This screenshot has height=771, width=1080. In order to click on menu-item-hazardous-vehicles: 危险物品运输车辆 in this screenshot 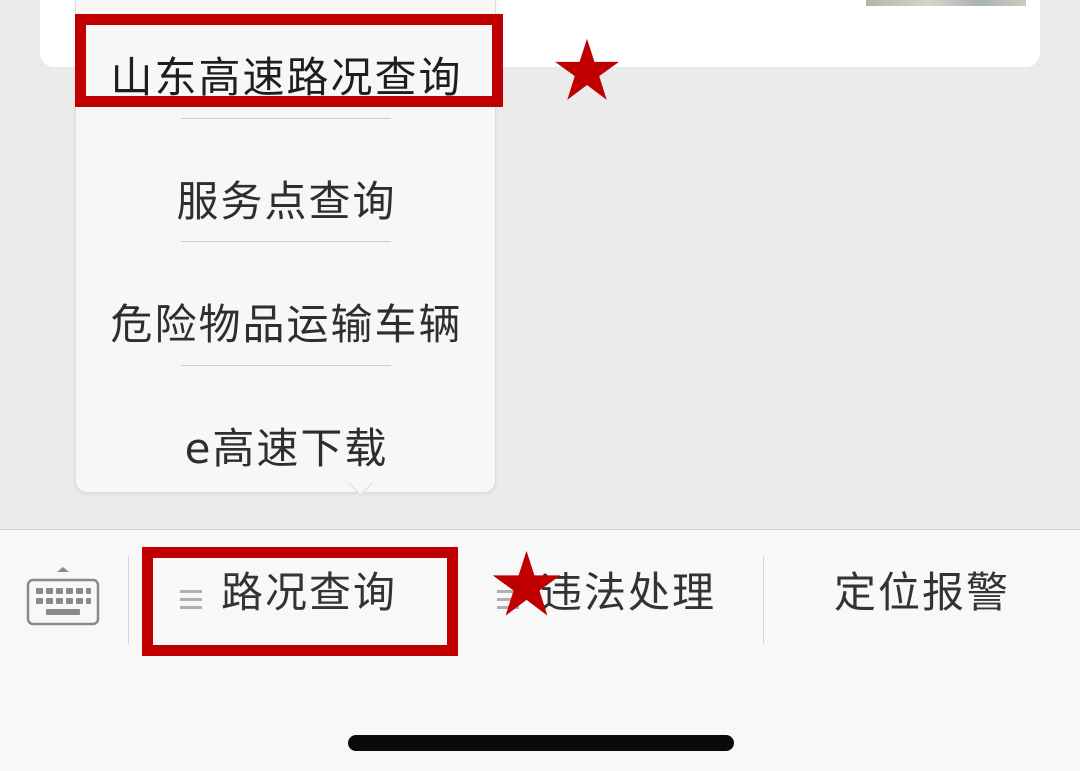, I will do `click(286, 325)`.